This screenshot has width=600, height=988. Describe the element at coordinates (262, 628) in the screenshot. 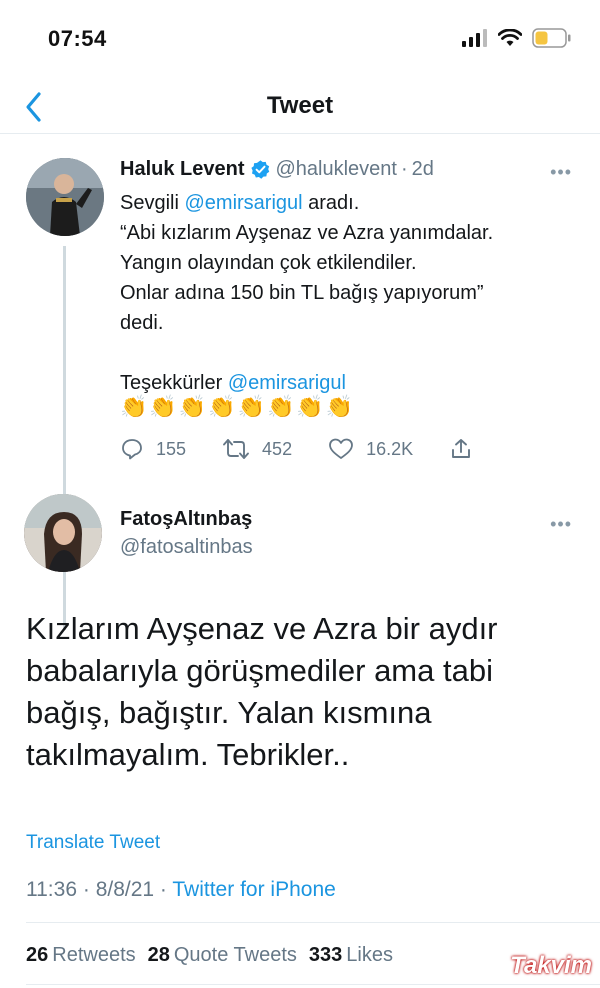

I see `tweet-line: Kızlarım Ayşenaz ve Azra bir aydır` at that location.